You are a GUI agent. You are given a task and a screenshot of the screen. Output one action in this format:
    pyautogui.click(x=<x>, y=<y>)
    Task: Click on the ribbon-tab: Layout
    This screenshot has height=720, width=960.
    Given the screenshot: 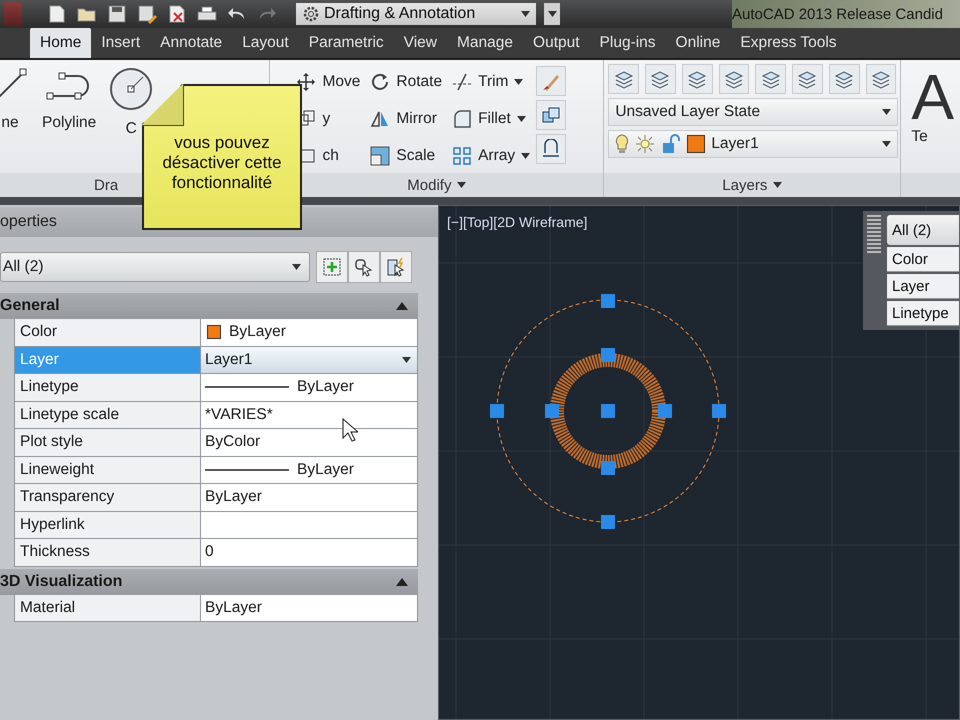 What is the action you would take?
    pyautogui.click(x=265, y=43)
    